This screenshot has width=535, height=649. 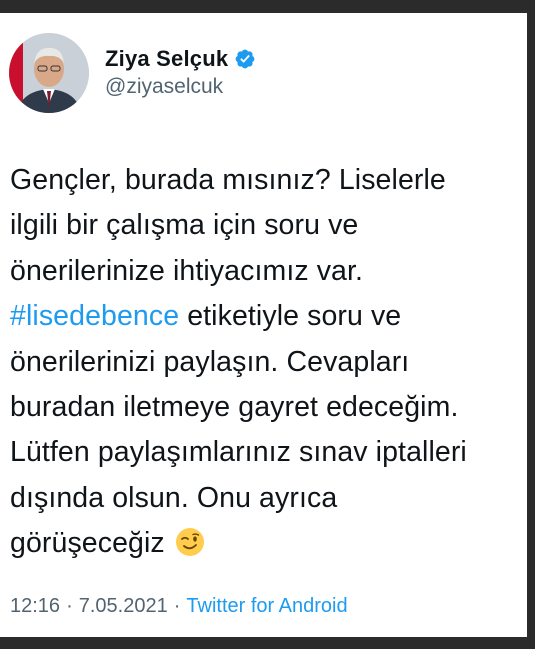 I want to click on avatar-image, so click(x=49, y=73).